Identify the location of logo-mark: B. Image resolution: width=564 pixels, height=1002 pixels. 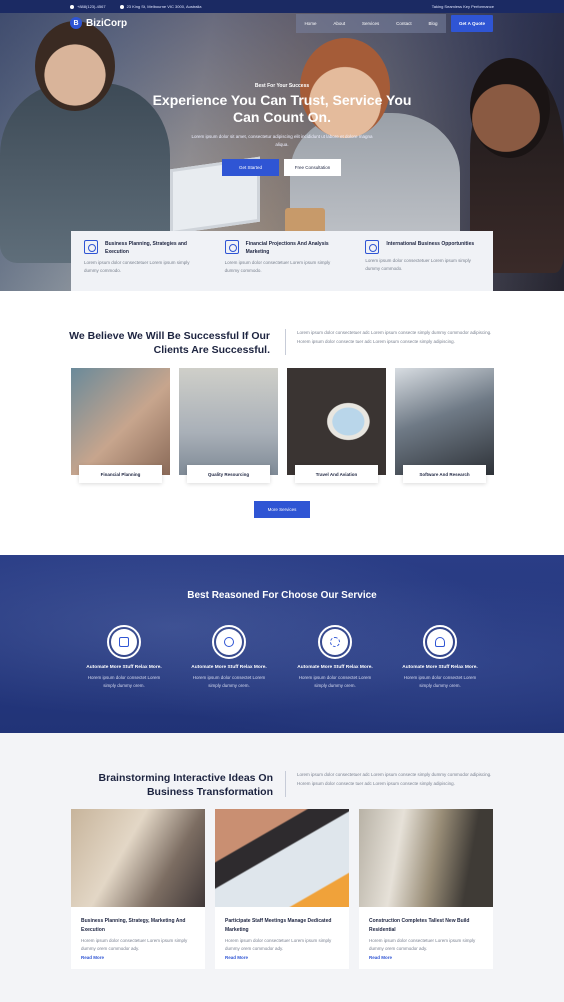
(76, 23).